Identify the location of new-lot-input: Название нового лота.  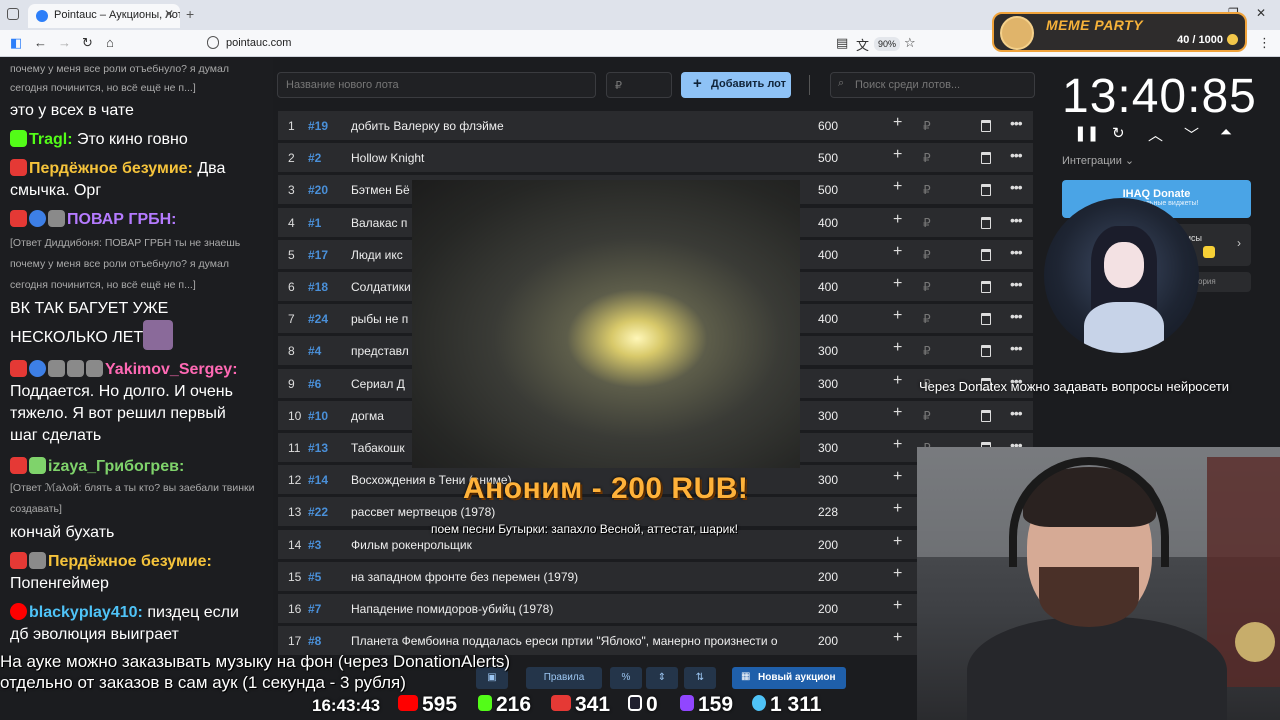
(436, 85).